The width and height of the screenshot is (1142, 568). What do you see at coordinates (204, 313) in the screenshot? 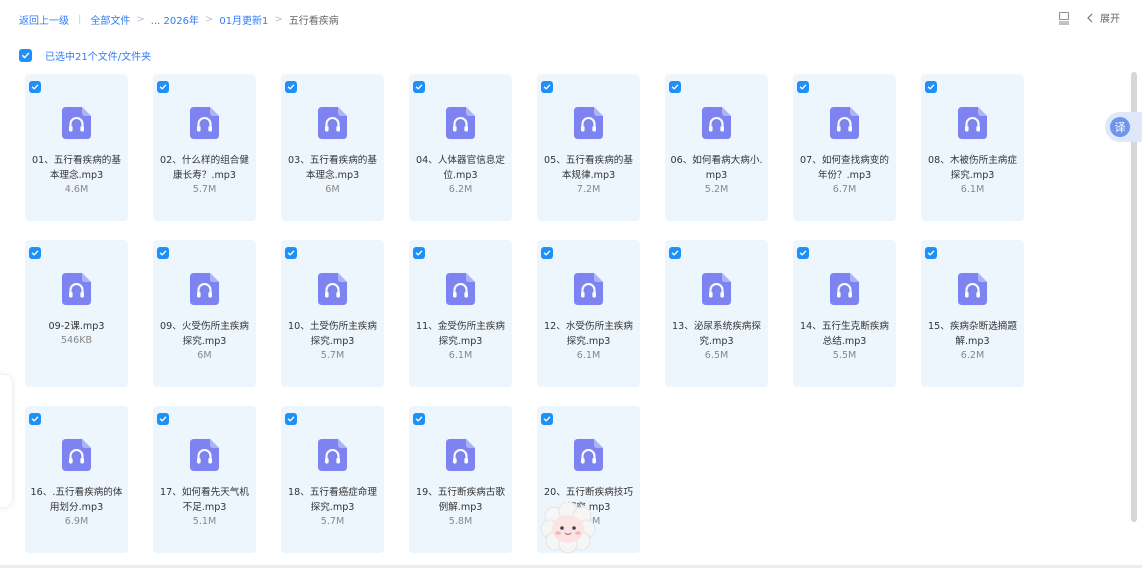
I see `file-card: 09、火受伤所主疾病探究.mp3 6M` at bounding box center [204, 313].